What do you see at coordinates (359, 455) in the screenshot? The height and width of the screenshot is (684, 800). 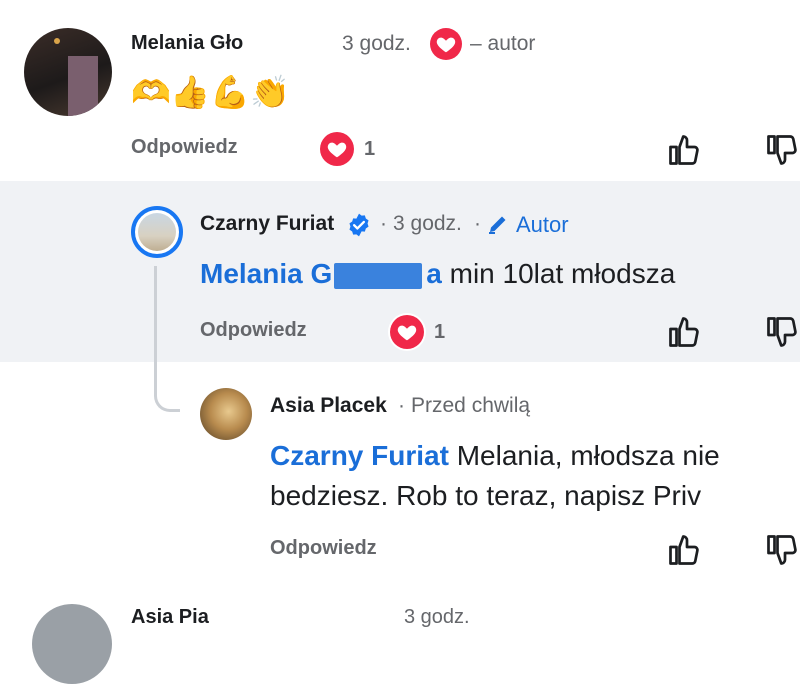 I see `mention-link: Czarny Furiat` at bounding box center [359, 455].